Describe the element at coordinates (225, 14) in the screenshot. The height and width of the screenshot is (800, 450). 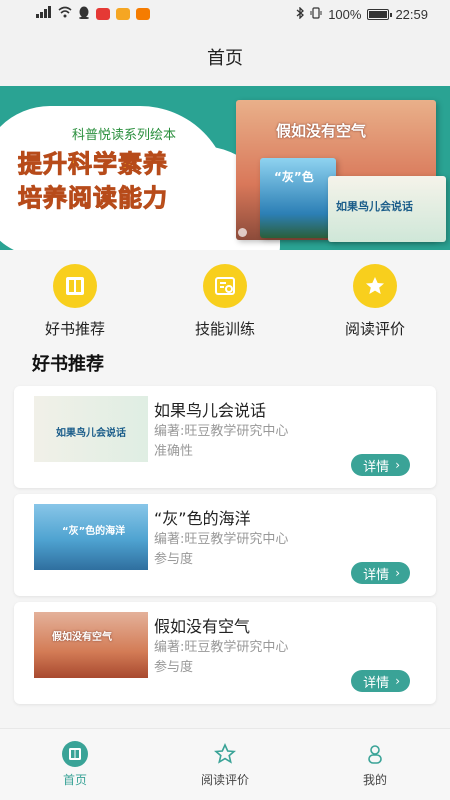
I see `status-bar: 100% 22:59` at that location.